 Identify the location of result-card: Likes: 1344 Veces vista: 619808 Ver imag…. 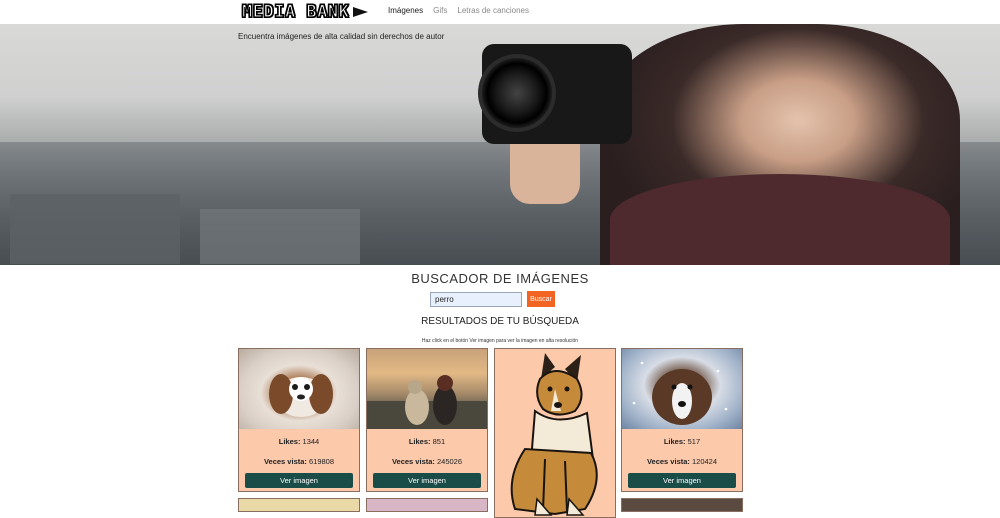
(299, 420).